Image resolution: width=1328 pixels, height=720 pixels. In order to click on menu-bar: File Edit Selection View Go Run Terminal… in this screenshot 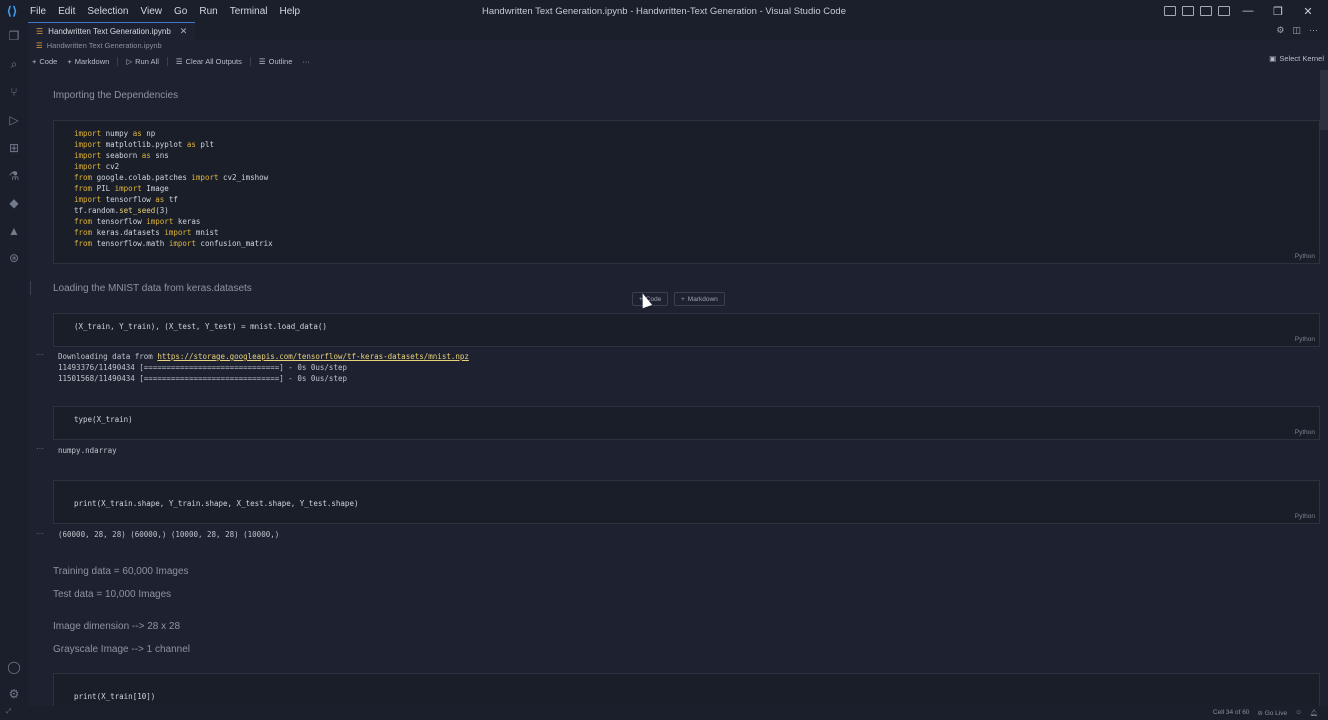, I will do `click(165, 11)`.